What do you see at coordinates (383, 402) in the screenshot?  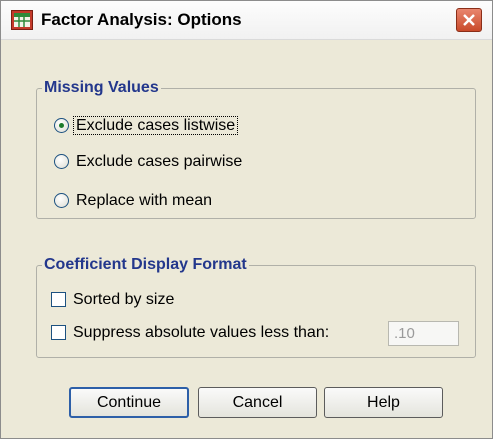 I see `help-button: Help` at bounding box center [383, 402].